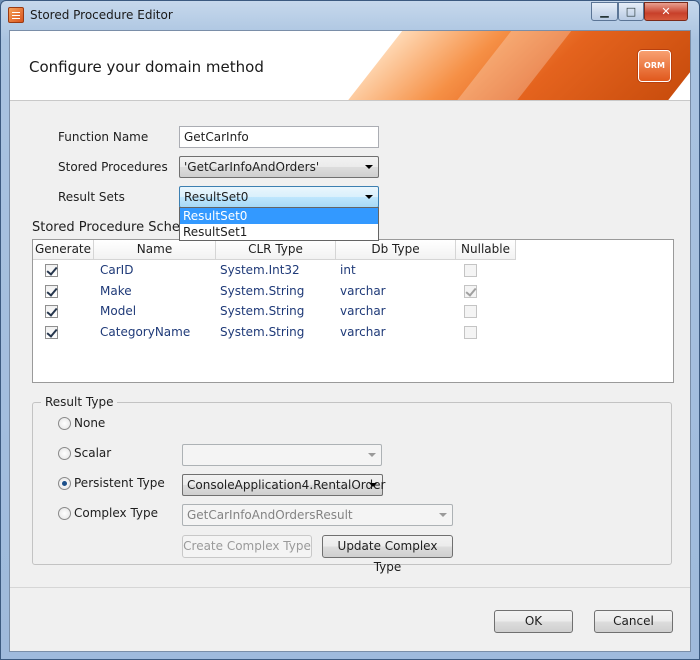  Describe the element at coordinates (145, 332) in the screenshot. I see `name-cell: CategoryName` at that location.